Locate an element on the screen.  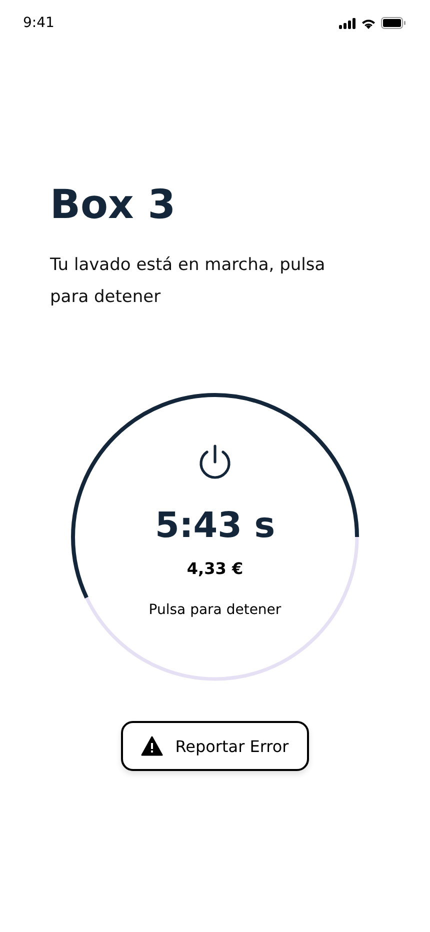
timer-text: 5:43 s is located at coordinates (215, 526).